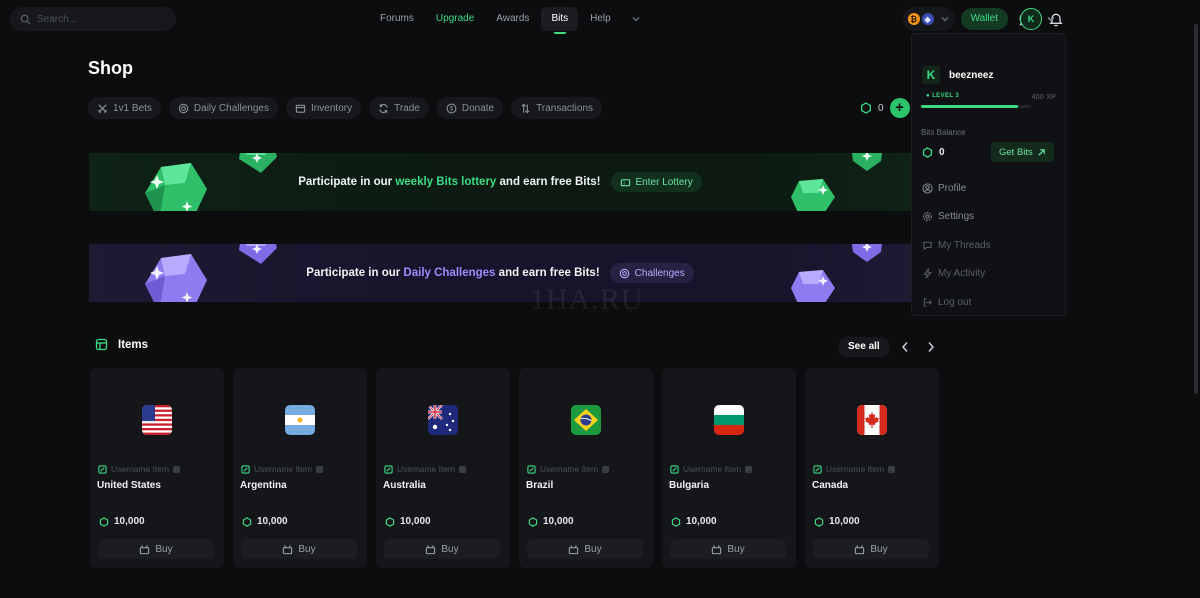 This screenshot has height=598, width=1200. Describe the element at coordinates (129, 485) in the screenshot. I see `item-name: United States` at that location.